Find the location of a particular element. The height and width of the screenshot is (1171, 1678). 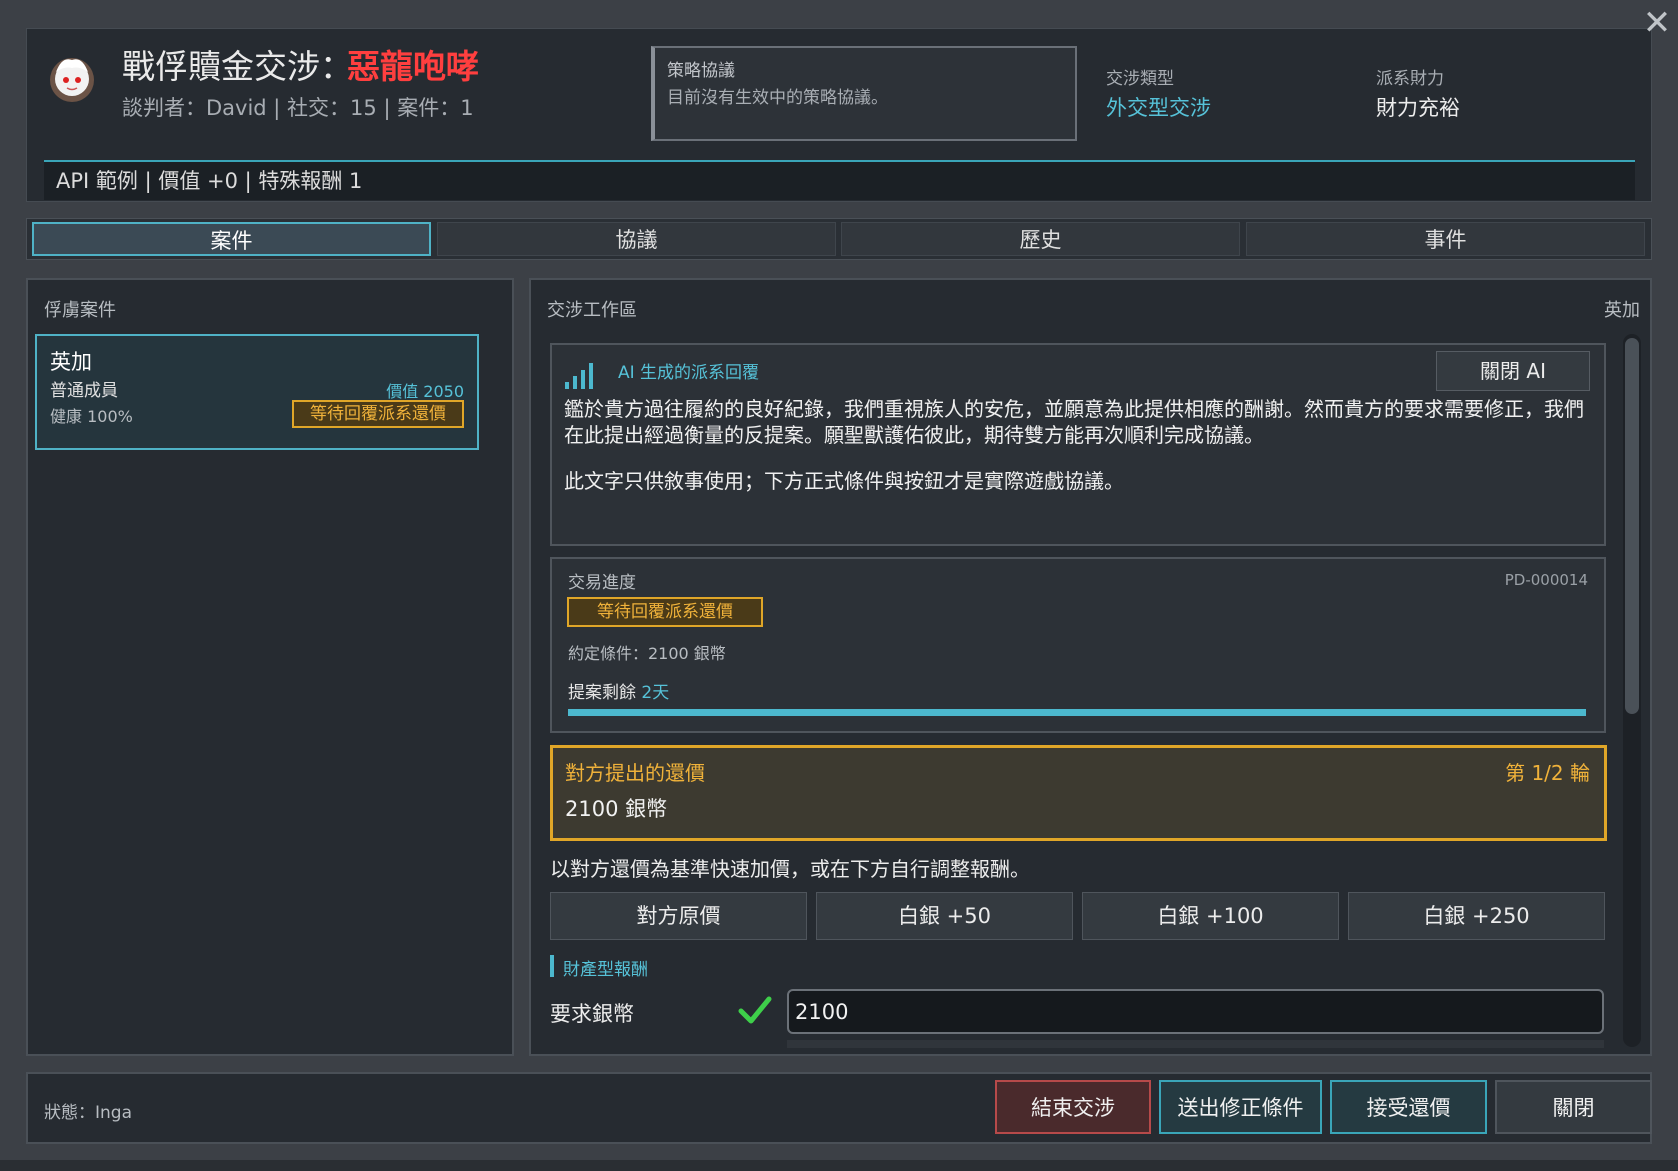

section-title: 財產型報酬 is located at coordinates (605, 970).